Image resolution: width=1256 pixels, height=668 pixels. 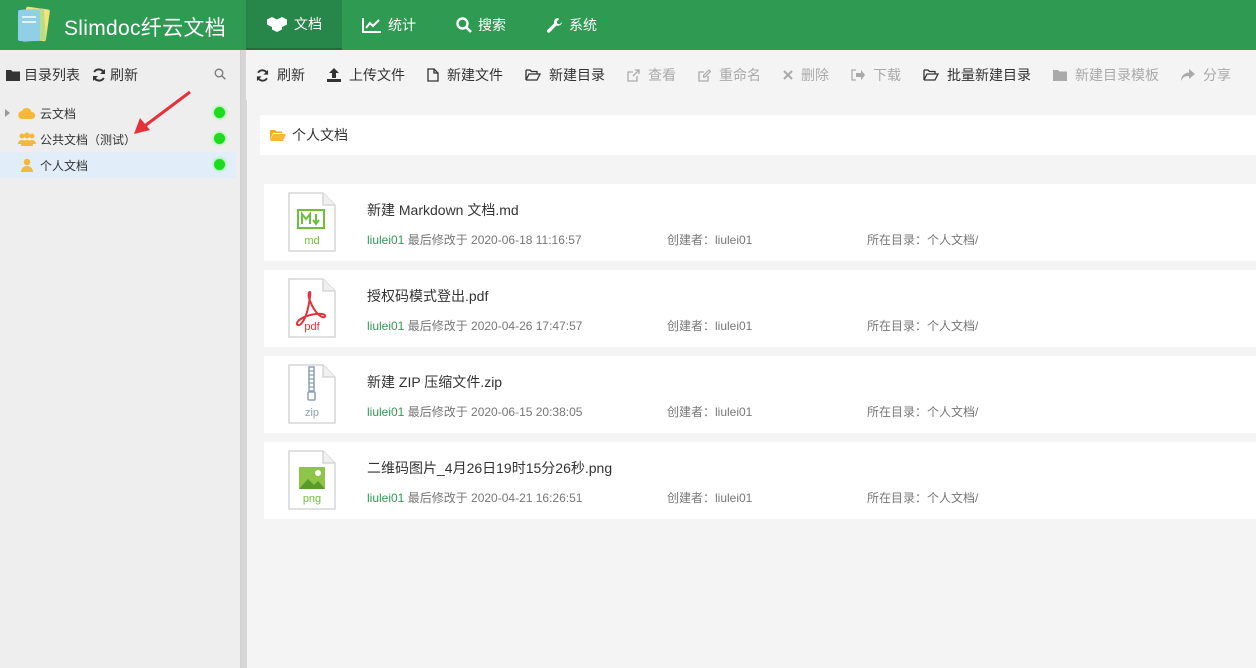 What do you see at coordinates (489, 468) in the screenshot?
I see `file-name: 二维码图片_4月26日19时15分26秒.png` at bounding box center [489, 468].